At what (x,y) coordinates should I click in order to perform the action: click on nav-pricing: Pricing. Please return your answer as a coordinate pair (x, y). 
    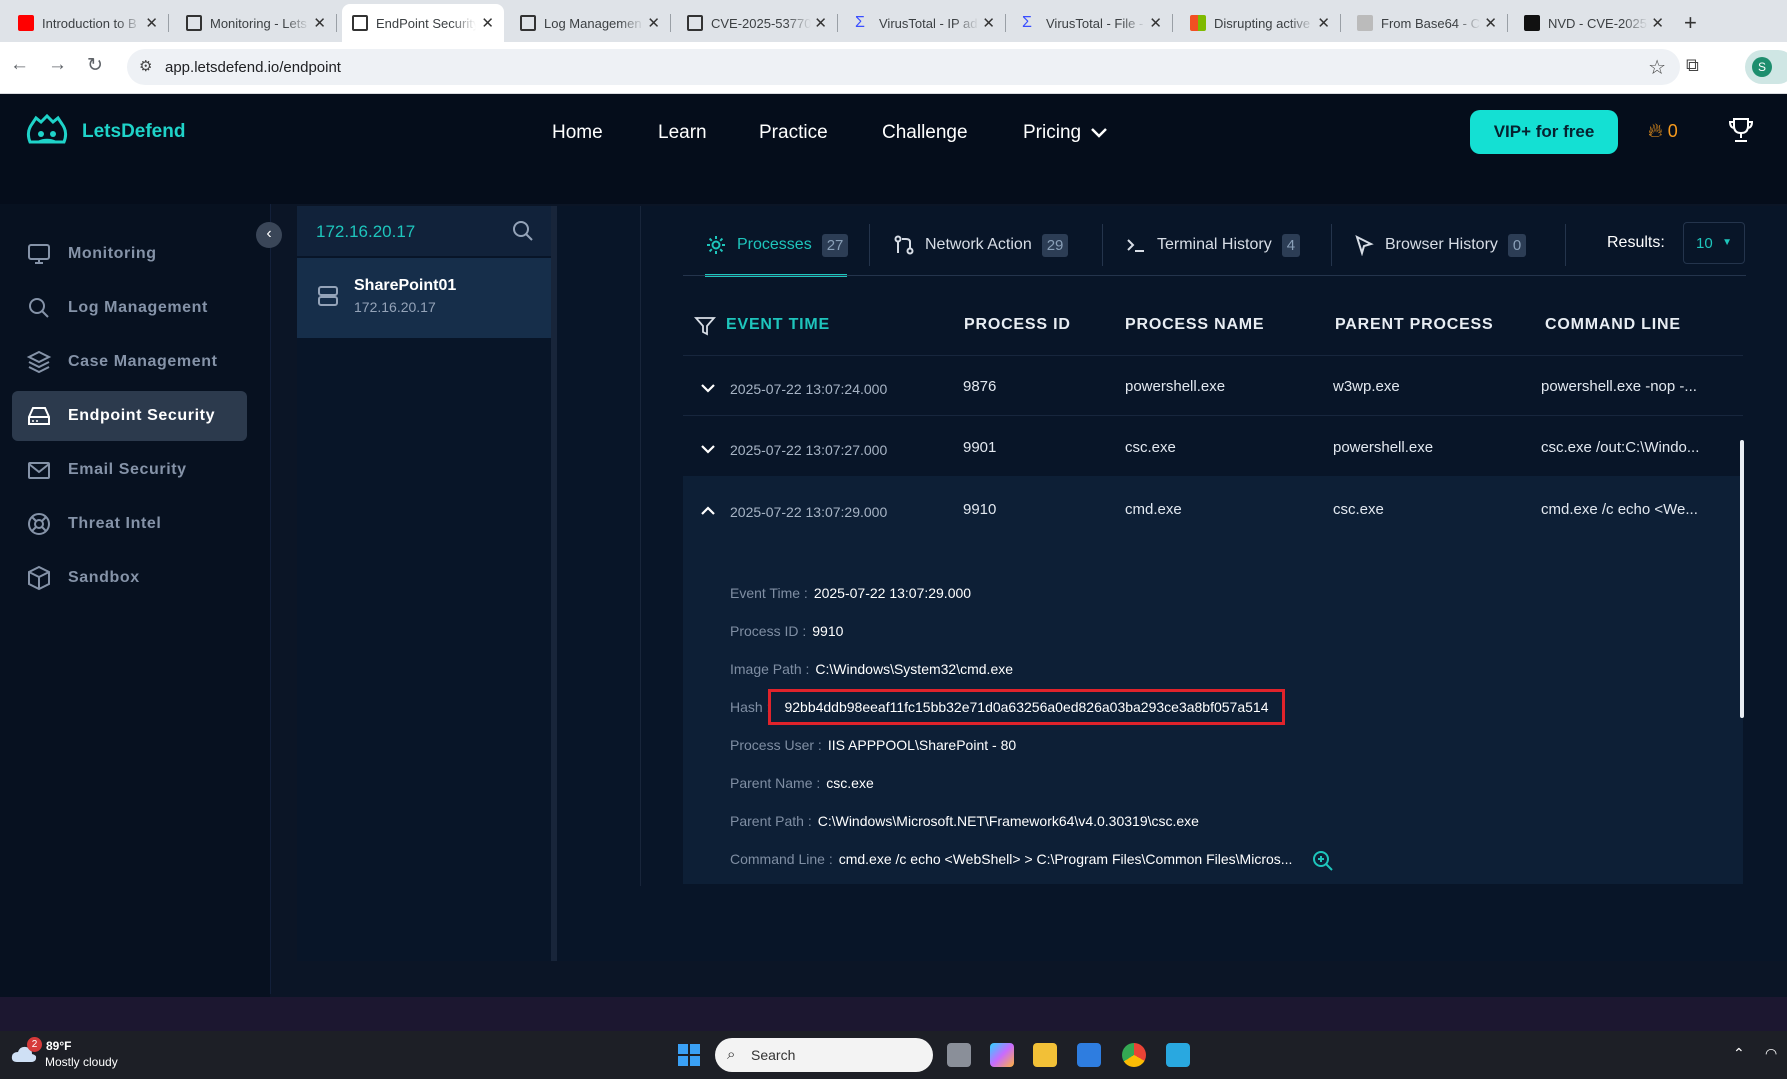
    Looking at the image, I should click on (1052, 133).